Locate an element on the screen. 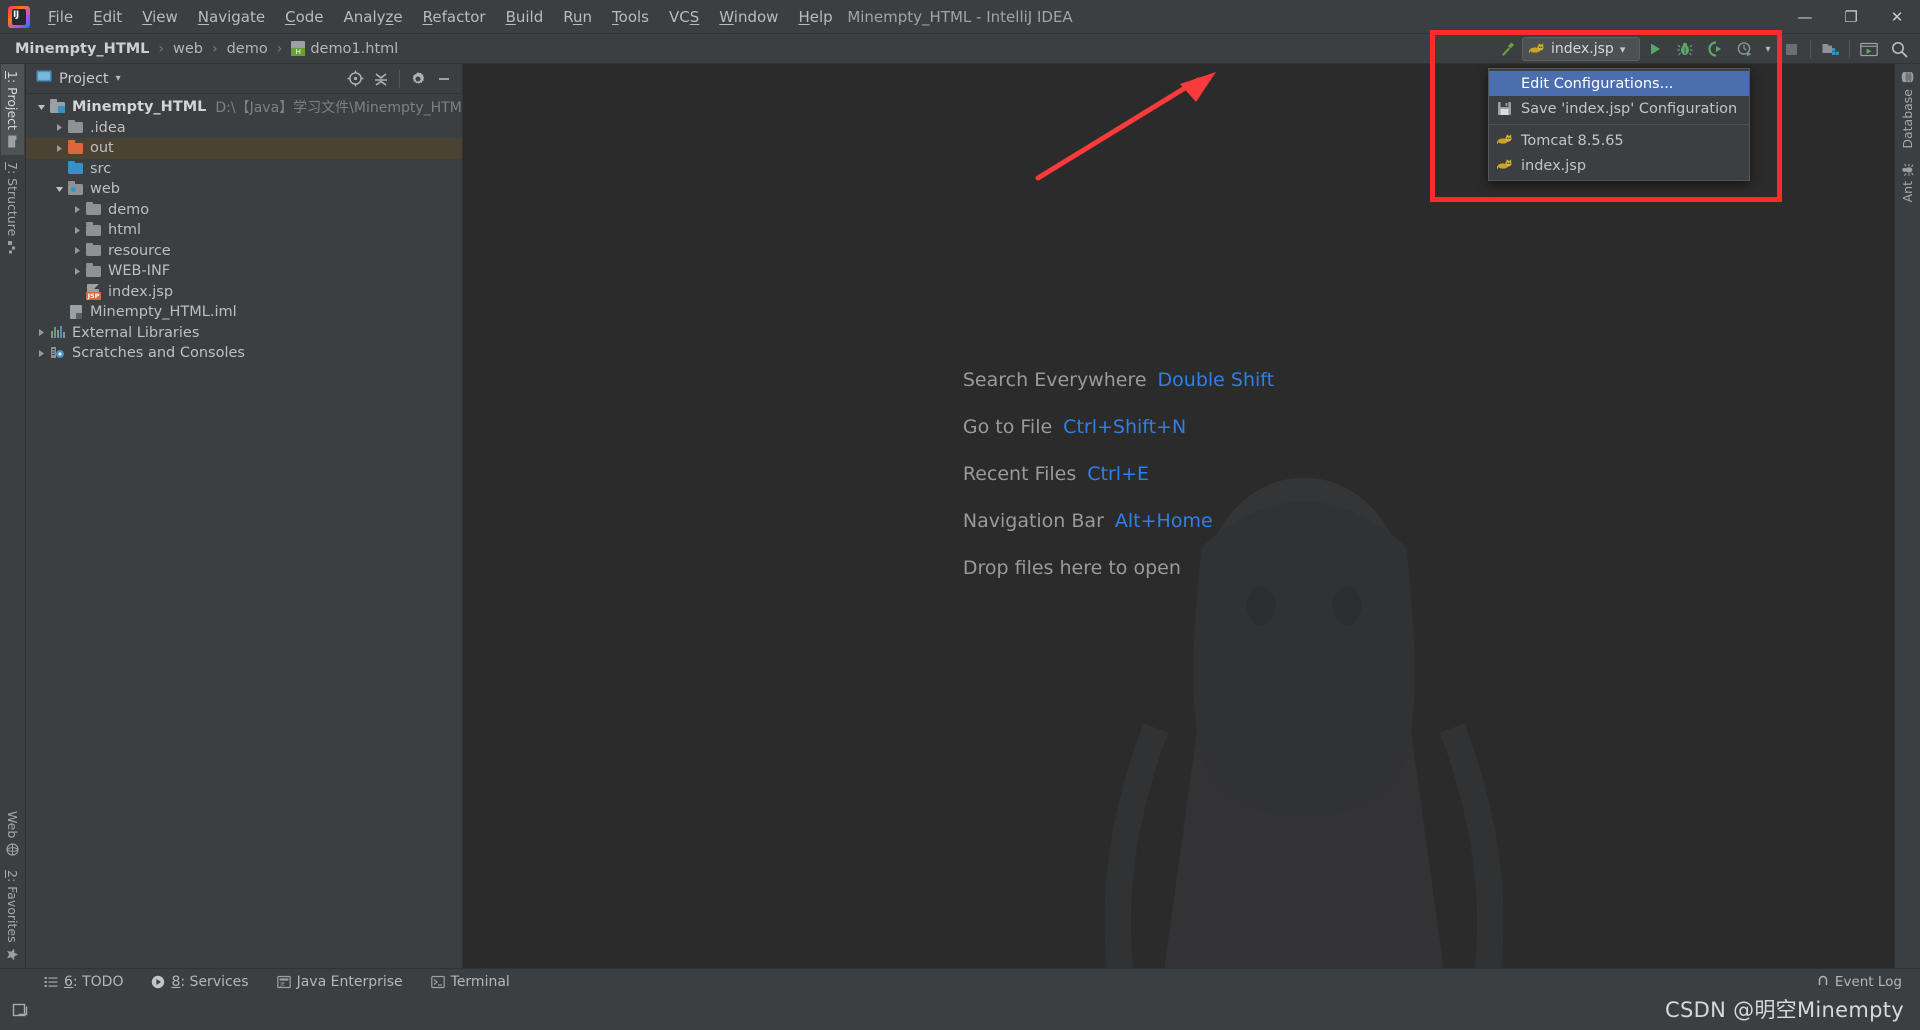 This screenshot has width=1920, height=1030. menu-navigate: Navigate is located at coordinates (231, 17).